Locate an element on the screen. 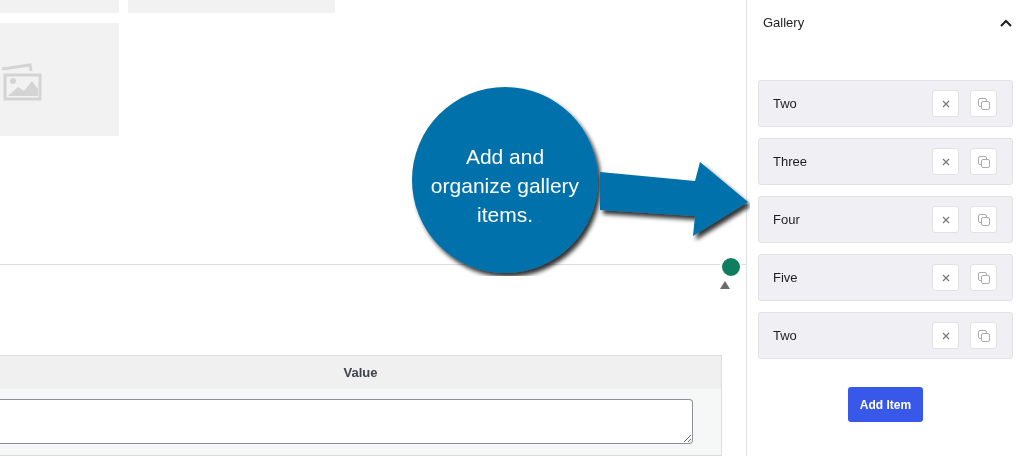 This screenshot has width=1024, height=456. gallery-item: Five is located at coordinates (885, 277).